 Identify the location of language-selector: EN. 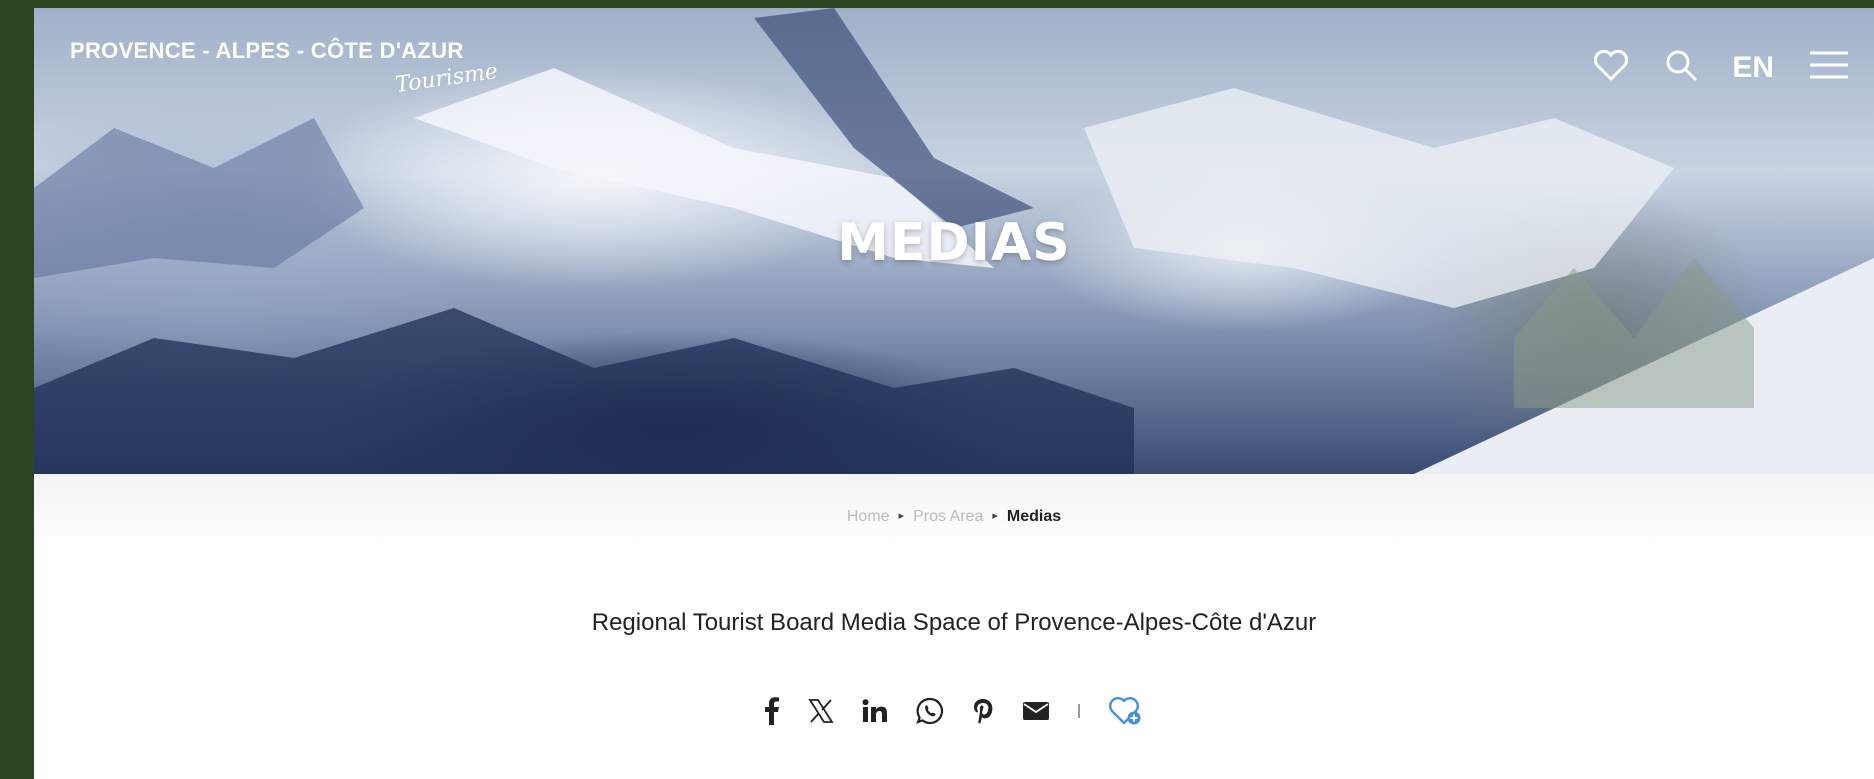
(1753, 68).